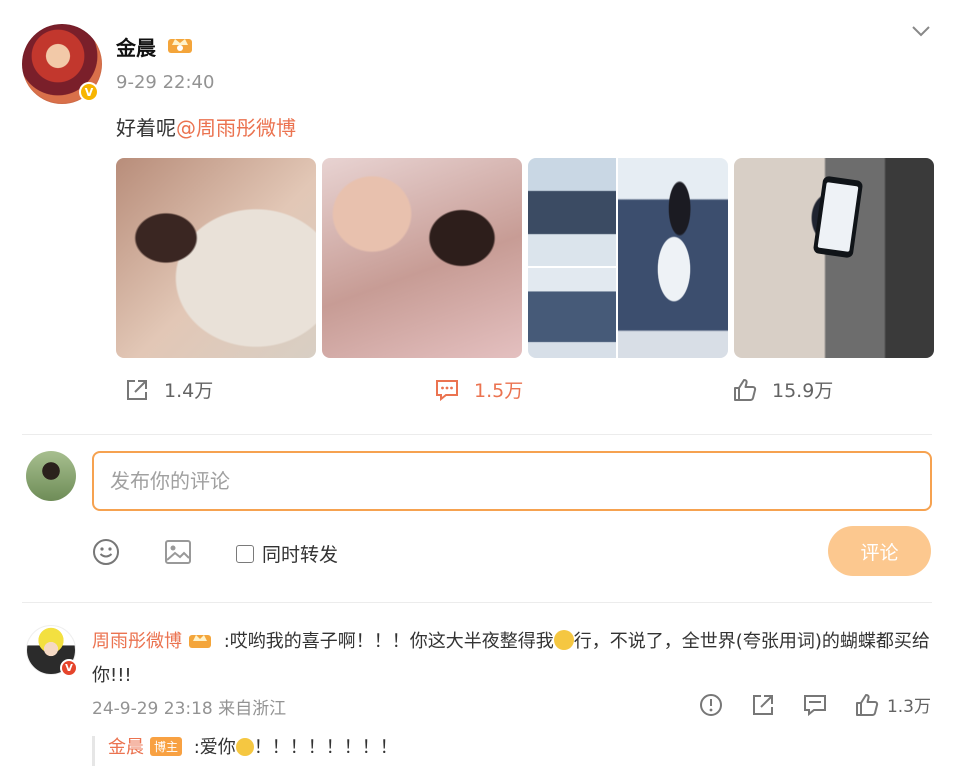  What do you see at coordinates (803, 391) in the screenshot?
I see `like-count: 15.9万` at bounding box center [803, 391].